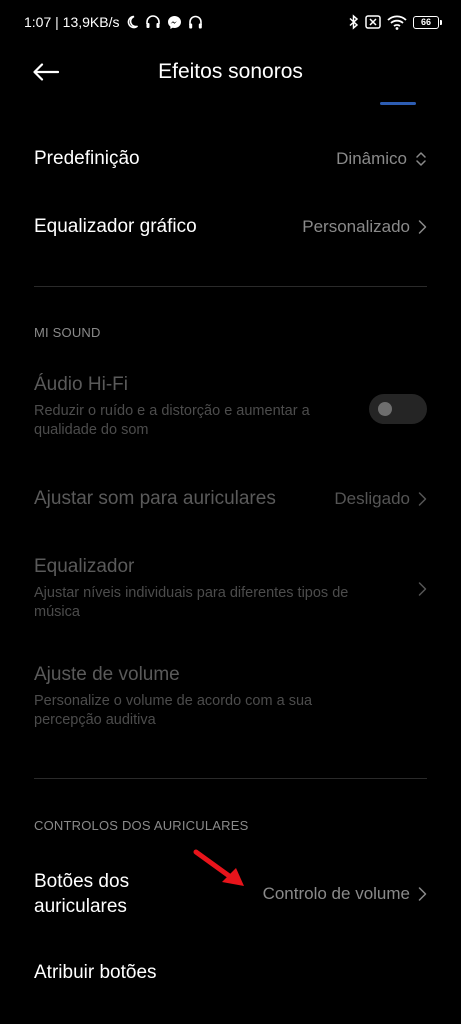  I want to click on graphic-eq-value-wrap: Personalizado, so click(364, 227).